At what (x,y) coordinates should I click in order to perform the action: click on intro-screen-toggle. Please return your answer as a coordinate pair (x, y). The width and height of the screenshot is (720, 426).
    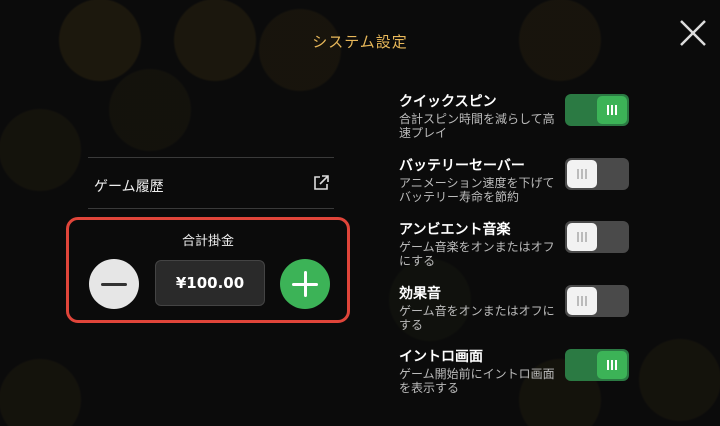
    Looking at the image, I should click on (597, 365).